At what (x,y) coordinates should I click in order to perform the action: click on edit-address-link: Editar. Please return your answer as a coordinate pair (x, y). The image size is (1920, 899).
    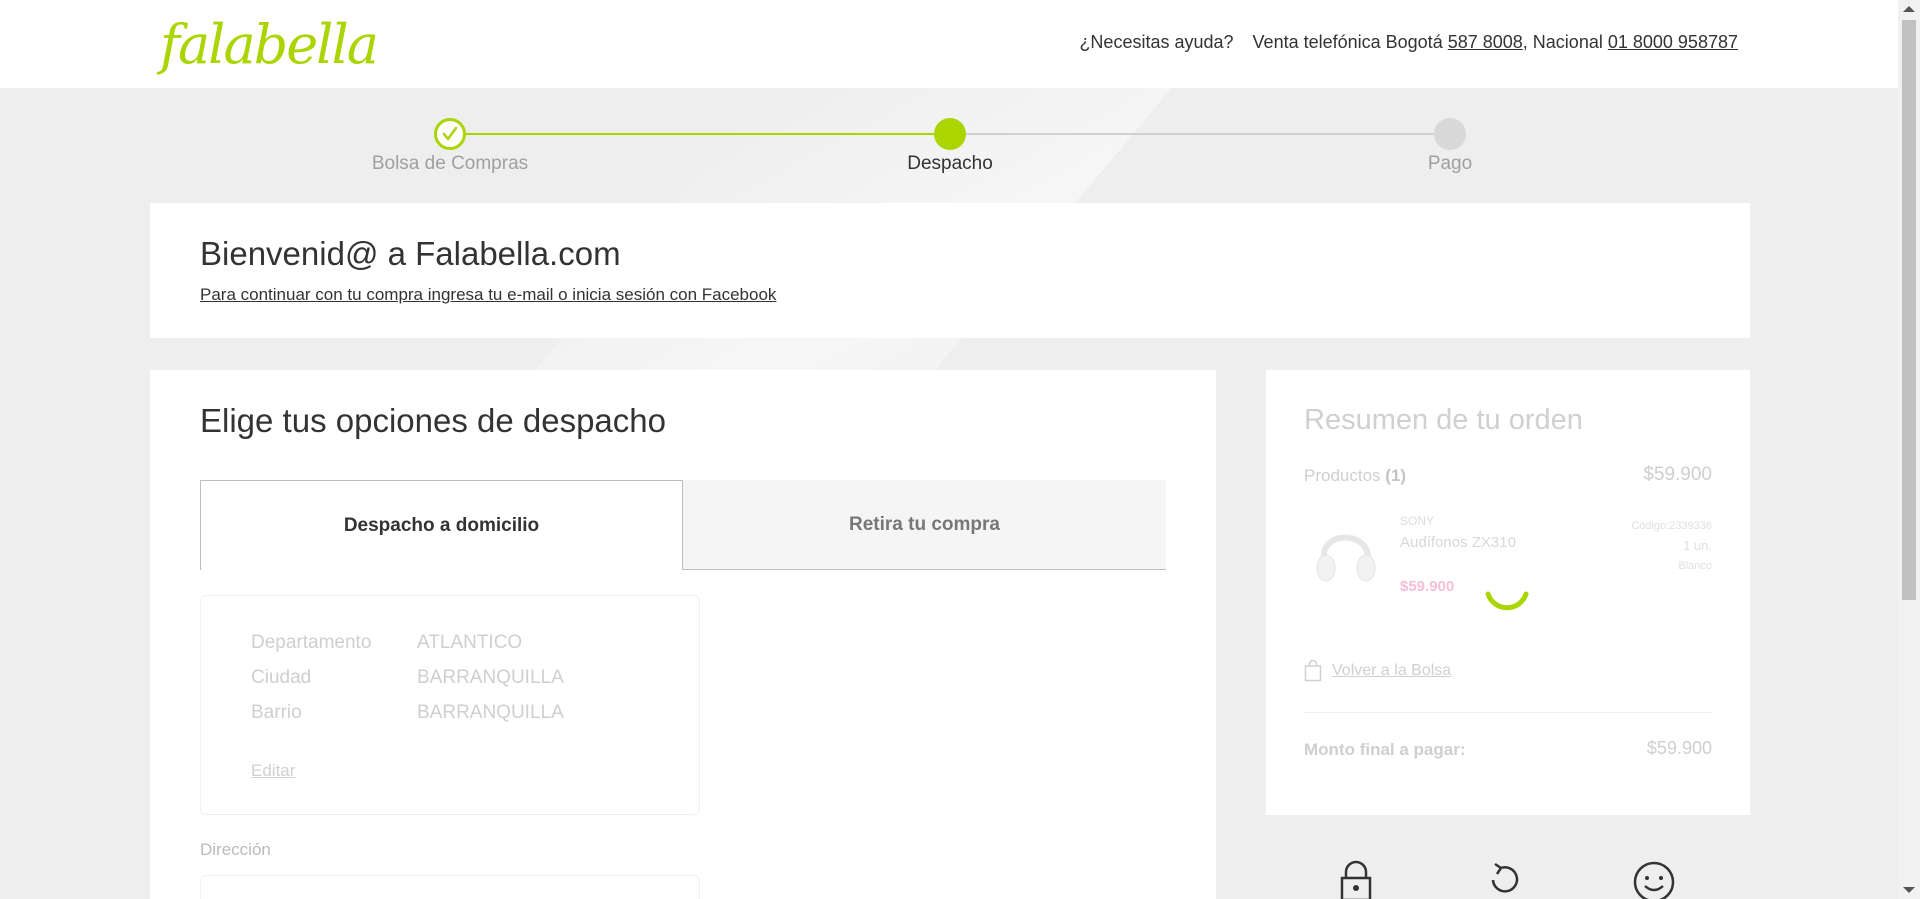
    Looking at the image, I should click on (273, 771).